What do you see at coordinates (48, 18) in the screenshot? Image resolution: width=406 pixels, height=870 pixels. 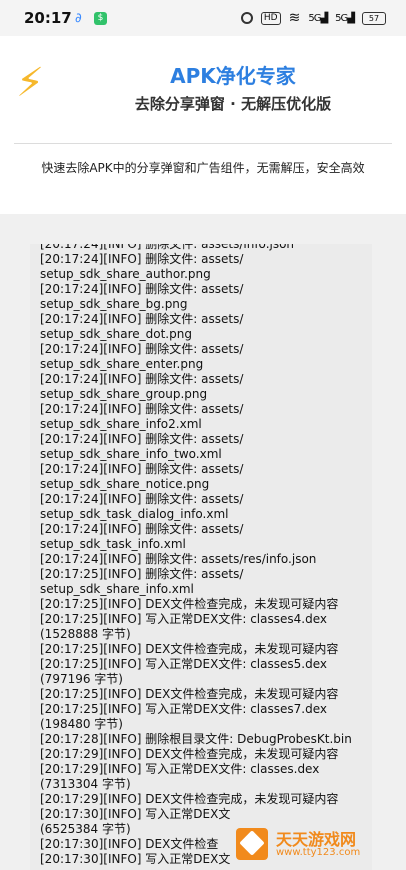 I see `status-time: 20:17` at bounding box center [48, 18].